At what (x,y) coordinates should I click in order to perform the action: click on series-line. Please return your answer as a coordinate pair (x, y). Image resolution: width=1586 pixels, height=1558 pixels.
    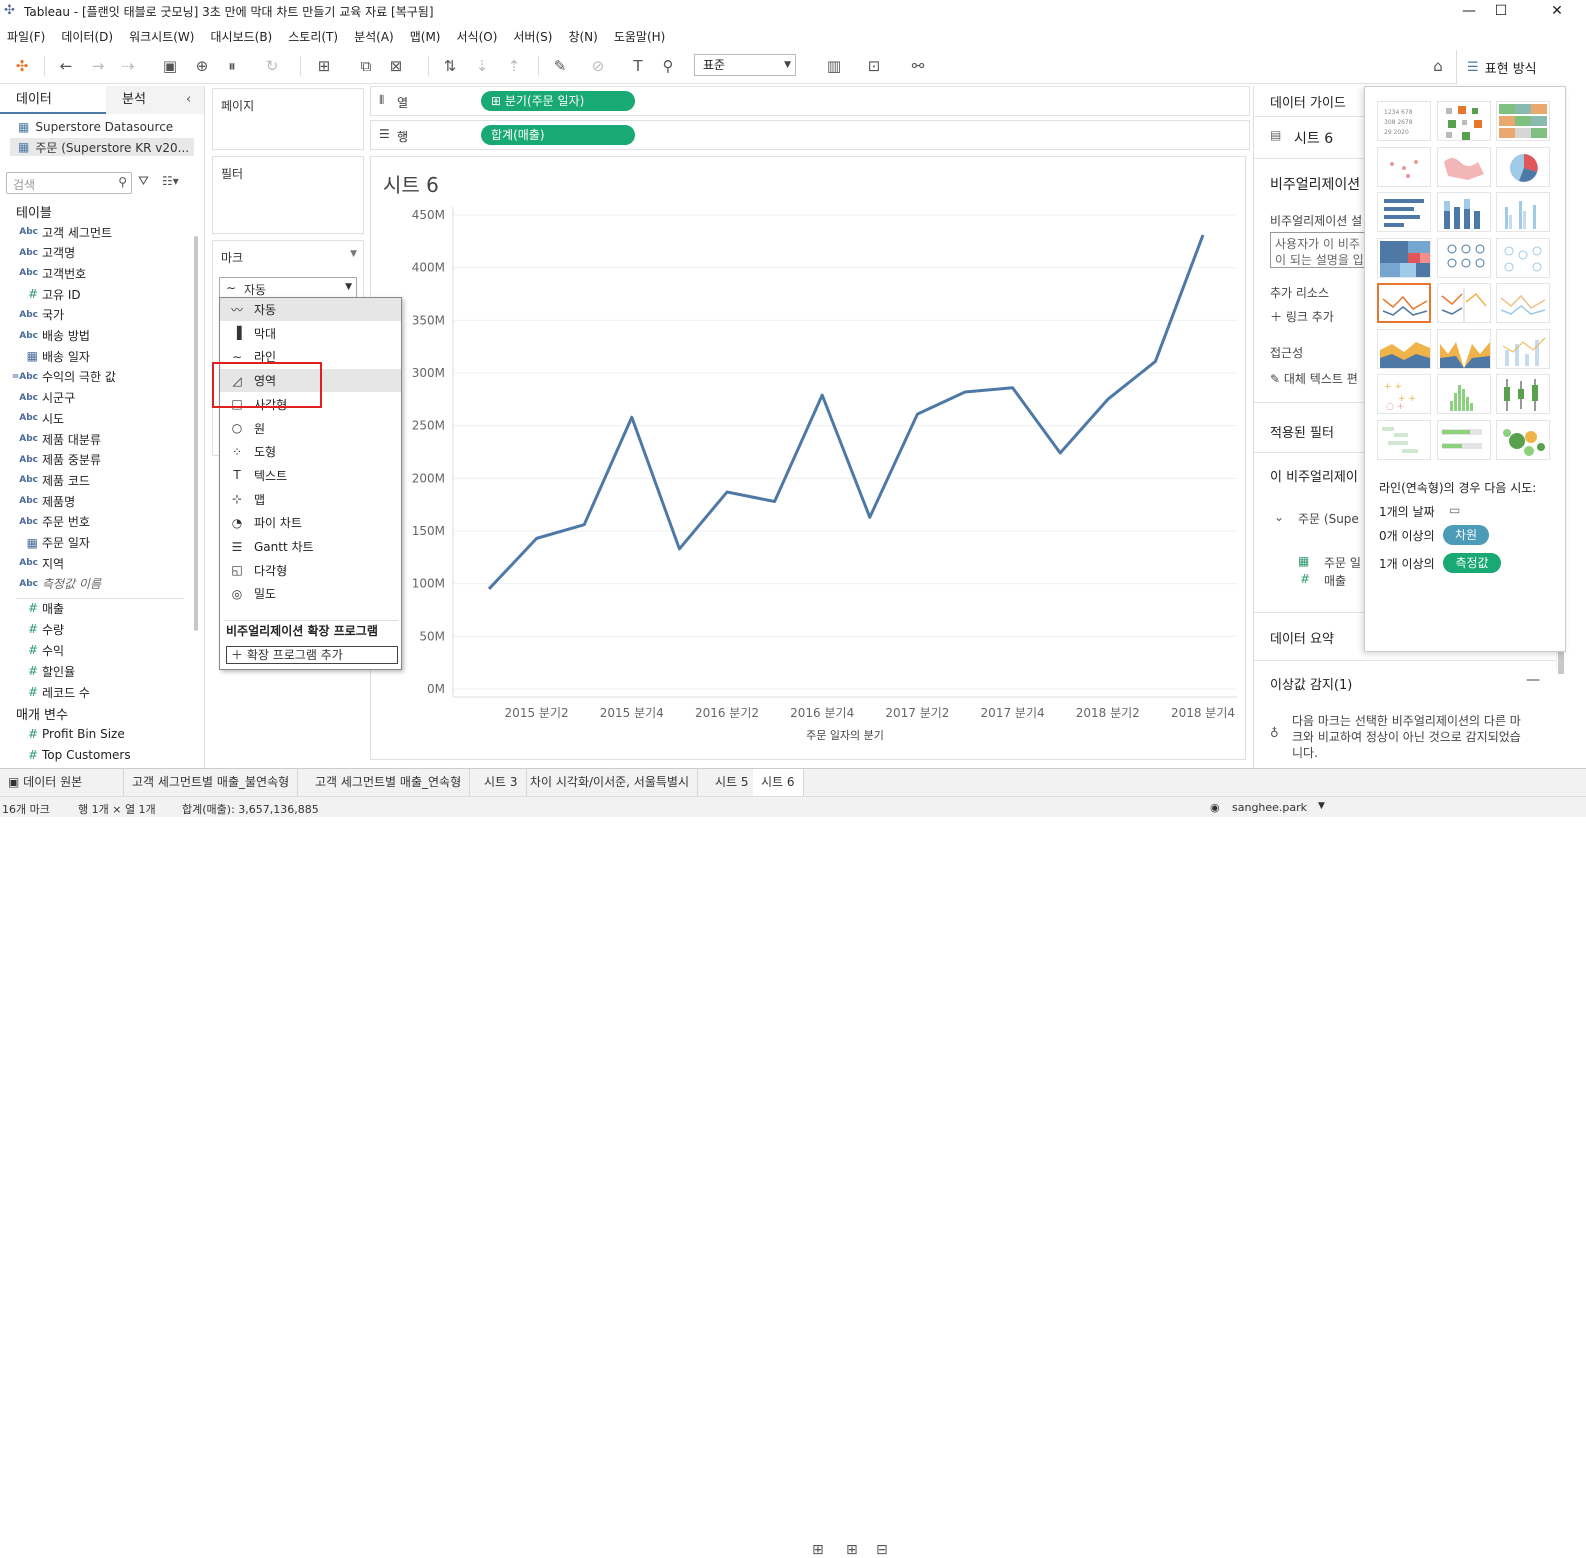
    Looking at the image, I should click on (846, 412).